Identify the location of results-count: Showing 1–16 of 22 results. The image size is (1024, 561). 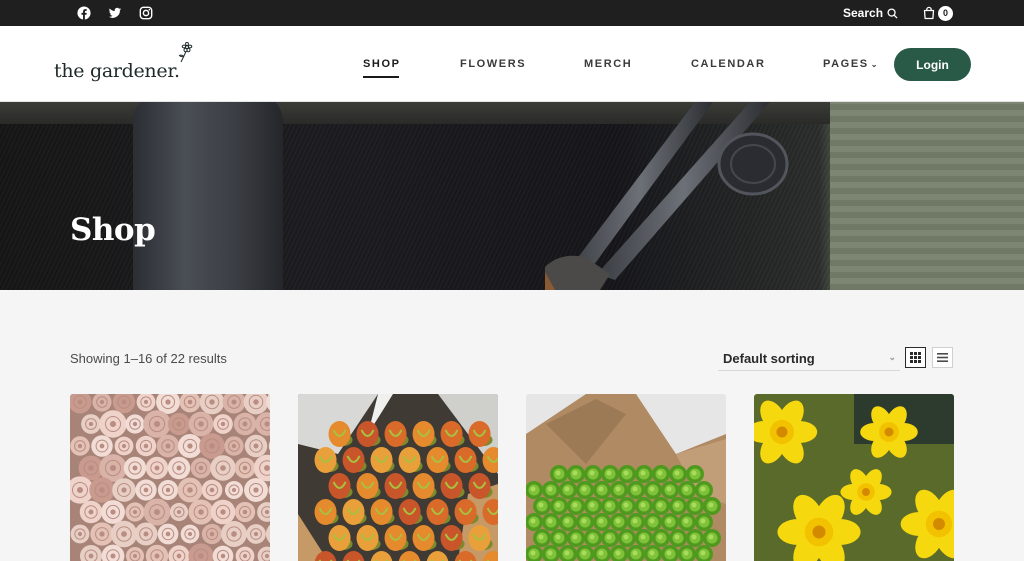
(148, 358).